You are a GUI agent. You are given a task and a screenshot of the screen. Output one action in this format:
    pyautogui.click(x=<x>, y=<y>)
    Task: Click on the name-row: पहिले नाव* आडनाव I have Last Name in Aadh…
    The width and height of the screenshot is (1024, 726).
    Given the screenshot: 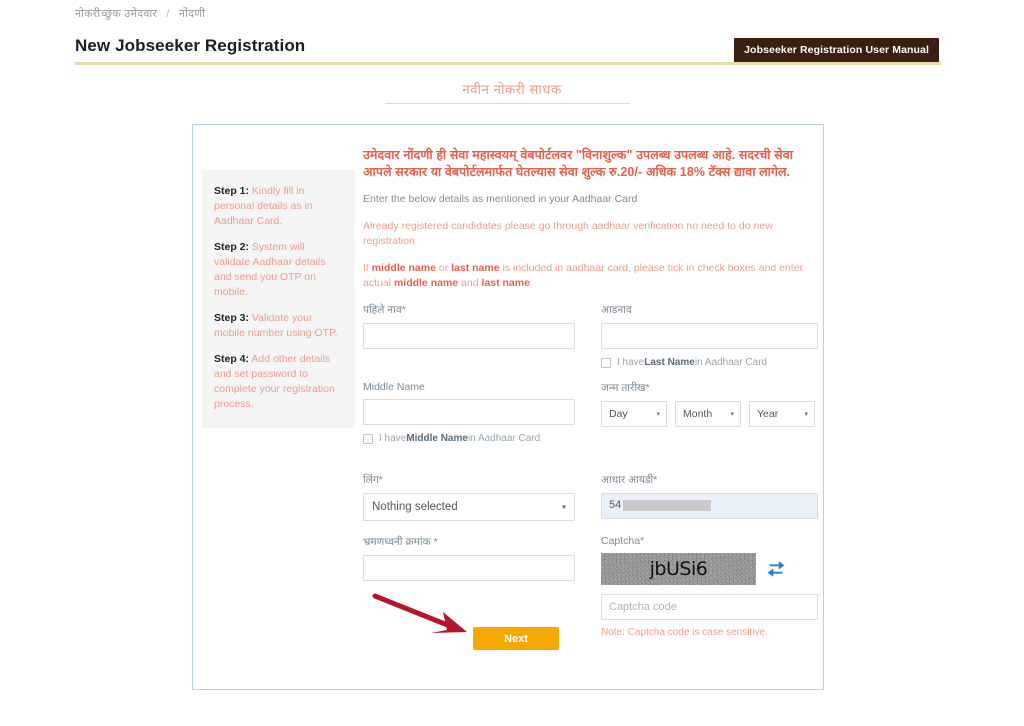 What is the action you would take?
    pyautogui.click(x=590, y=342)
    